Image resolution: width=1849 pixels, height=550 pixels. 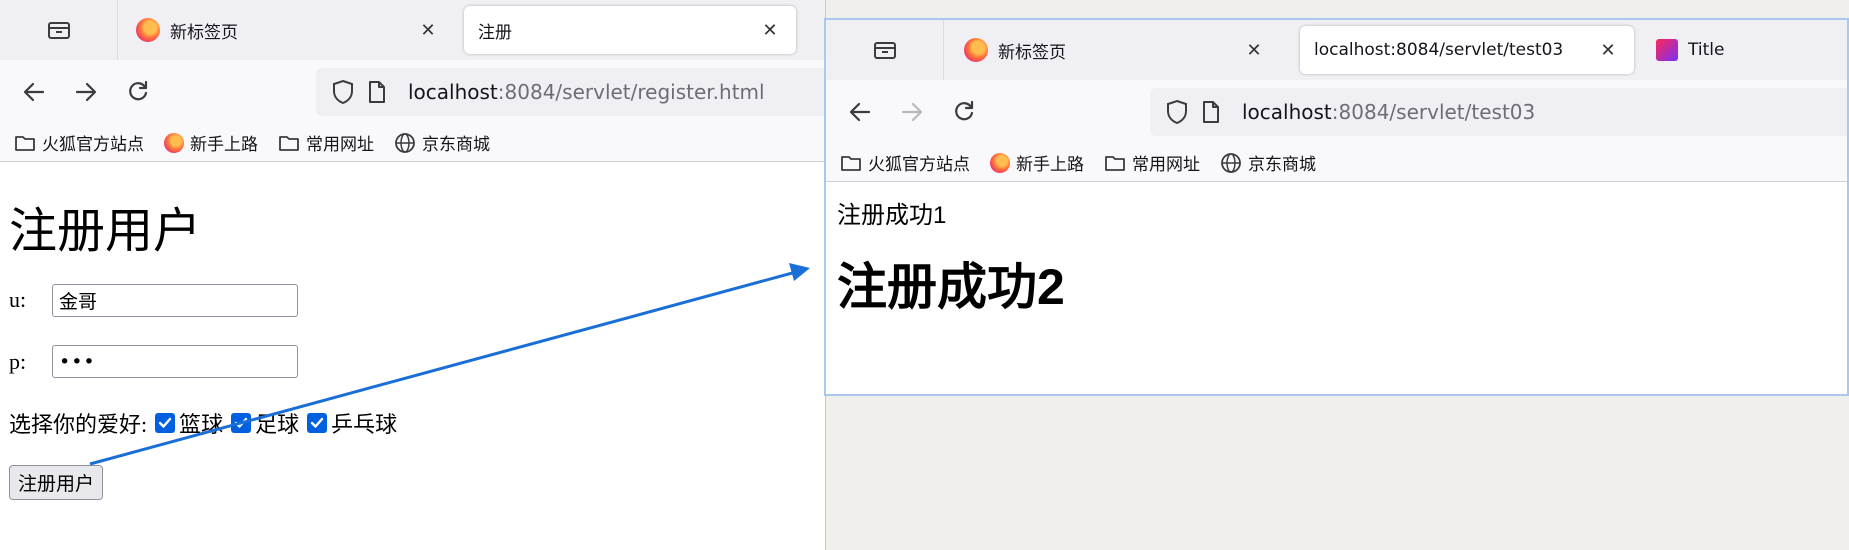 What do you see at coordinates (78, 424) in the screenshot?
I see `hobby-label: 选择你的爱好:` at bounding box center [78, 424].